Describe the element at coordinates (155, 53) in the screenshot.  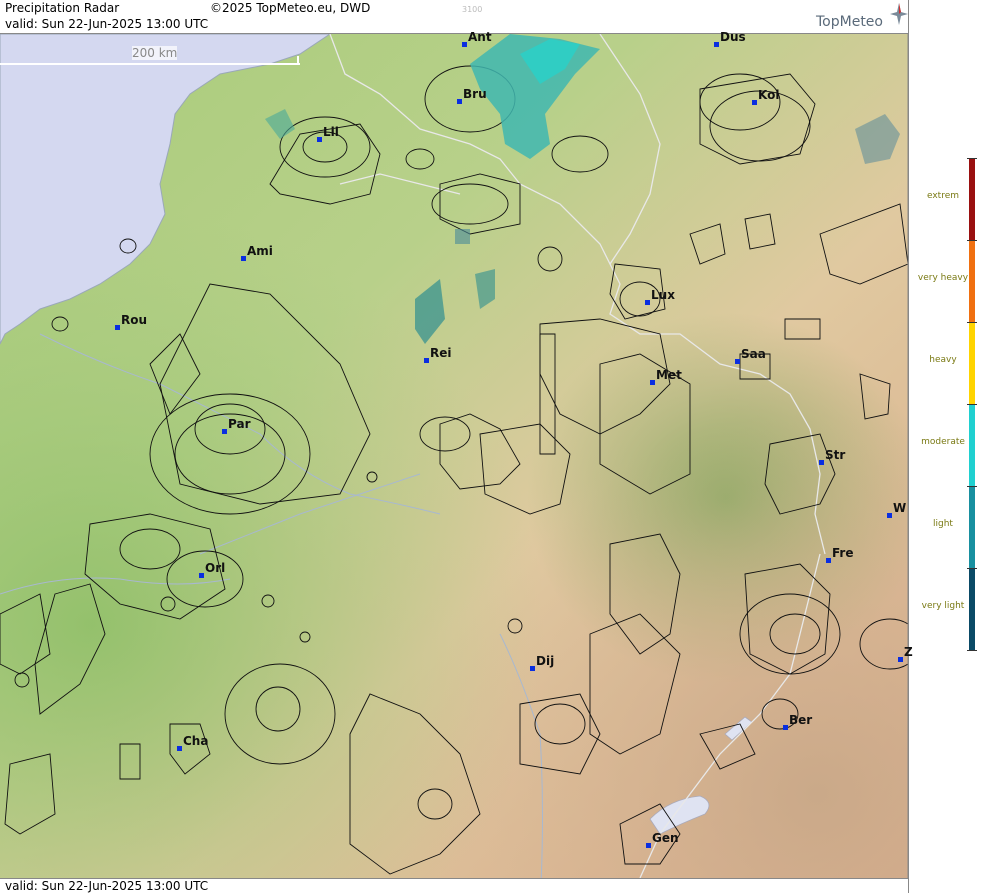
I see `scale-label: 200 km` at that location.